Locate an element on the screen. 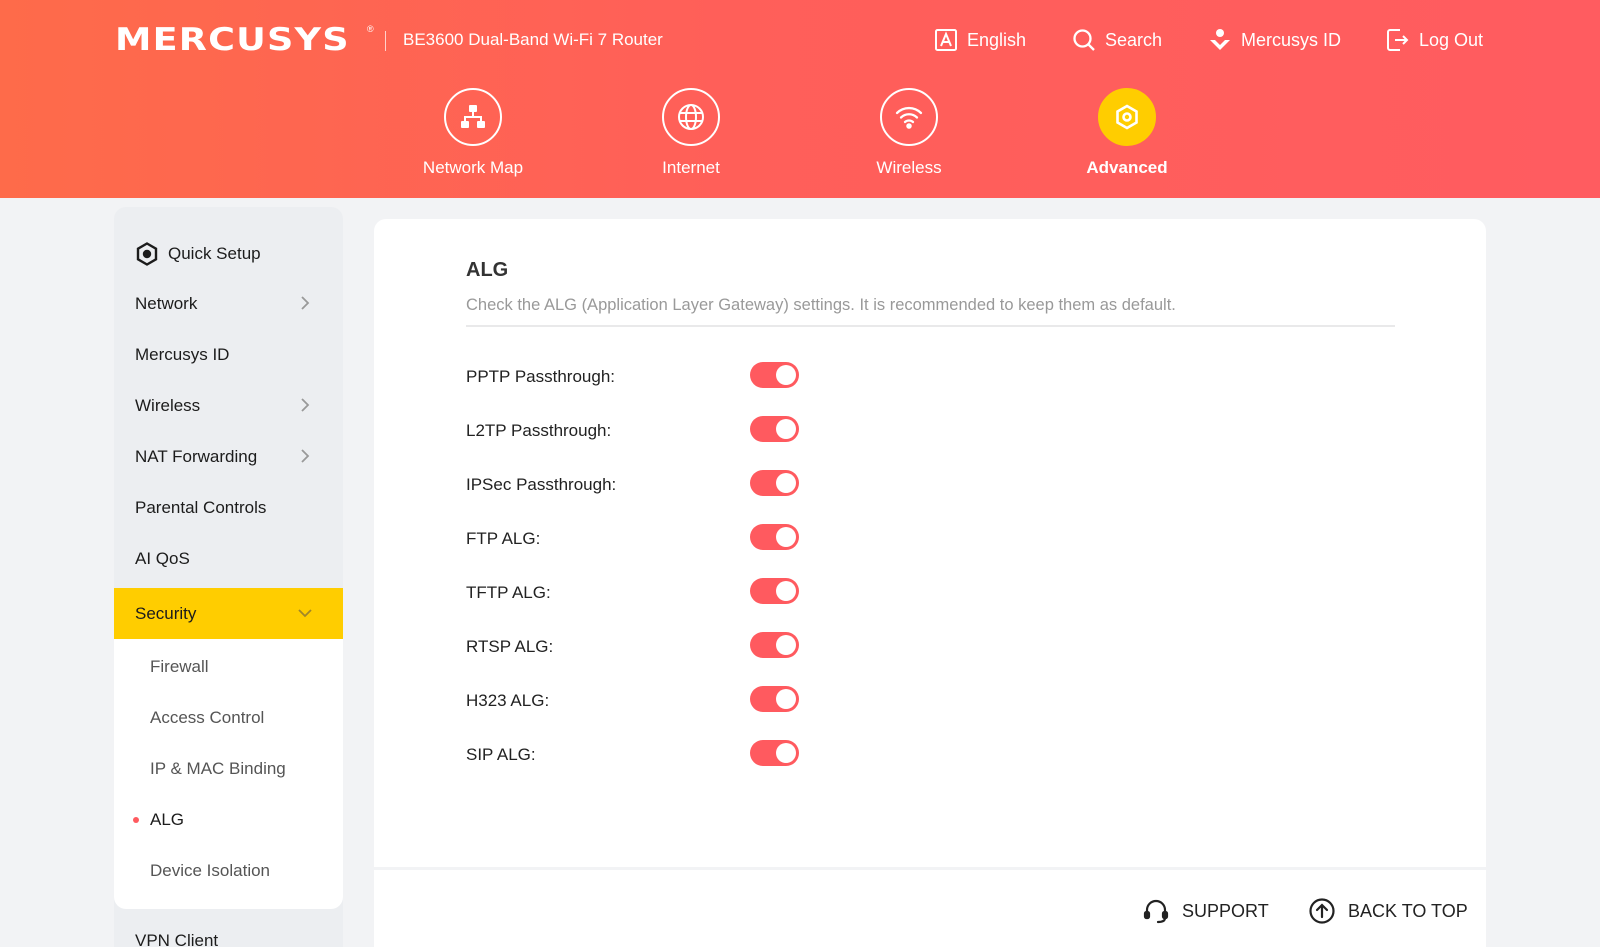  sidebar-item-mercusys-id: Mercusys ID is located at coordinates (228, 354).